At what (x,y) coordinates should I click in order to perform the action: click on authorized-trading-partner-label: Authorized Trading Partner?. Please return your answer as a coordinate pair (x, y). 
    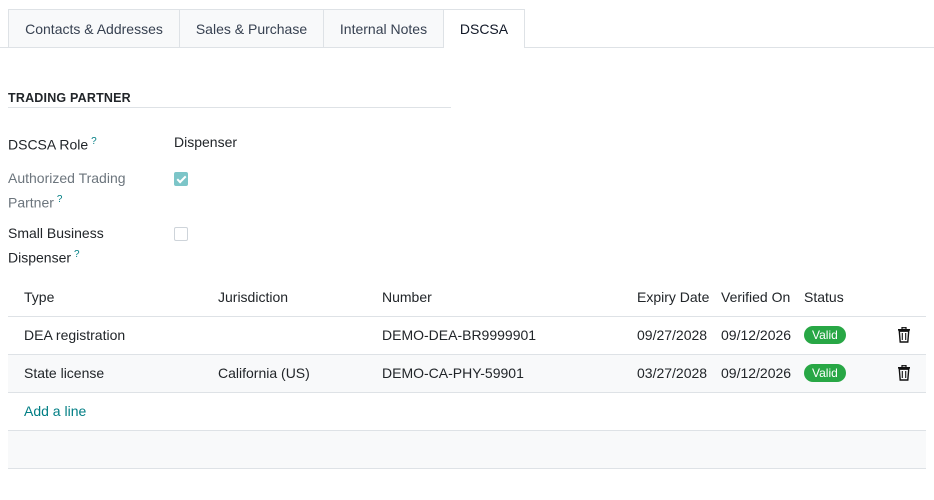
    Looking at the image, I should click on (67, 191).